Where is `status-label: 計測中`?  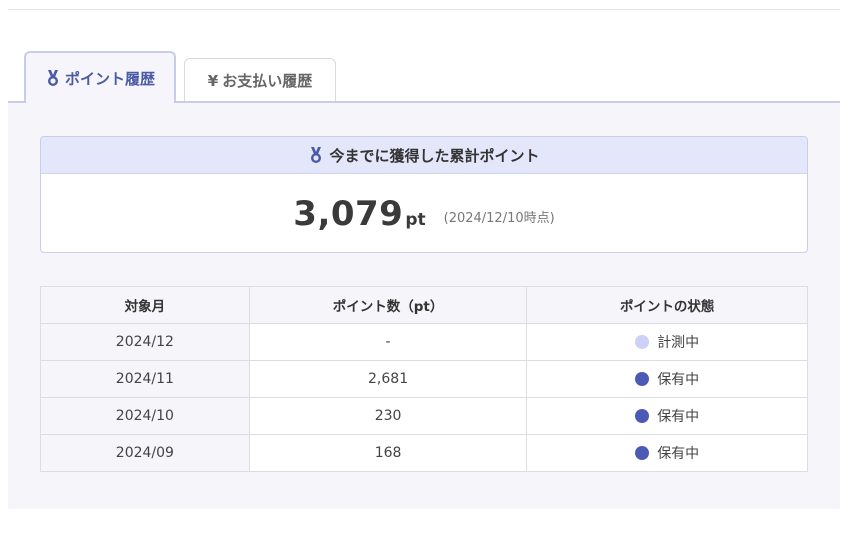 status-label: 計測中 is located at coordinates (678, 342).